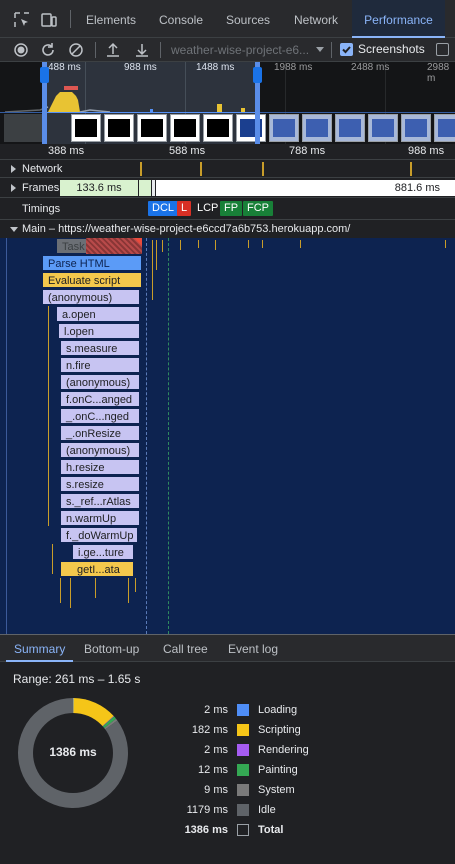  Describe the element at coordinates (22, 20) in the screenshot. I see `inspect-element-icon` at that location.